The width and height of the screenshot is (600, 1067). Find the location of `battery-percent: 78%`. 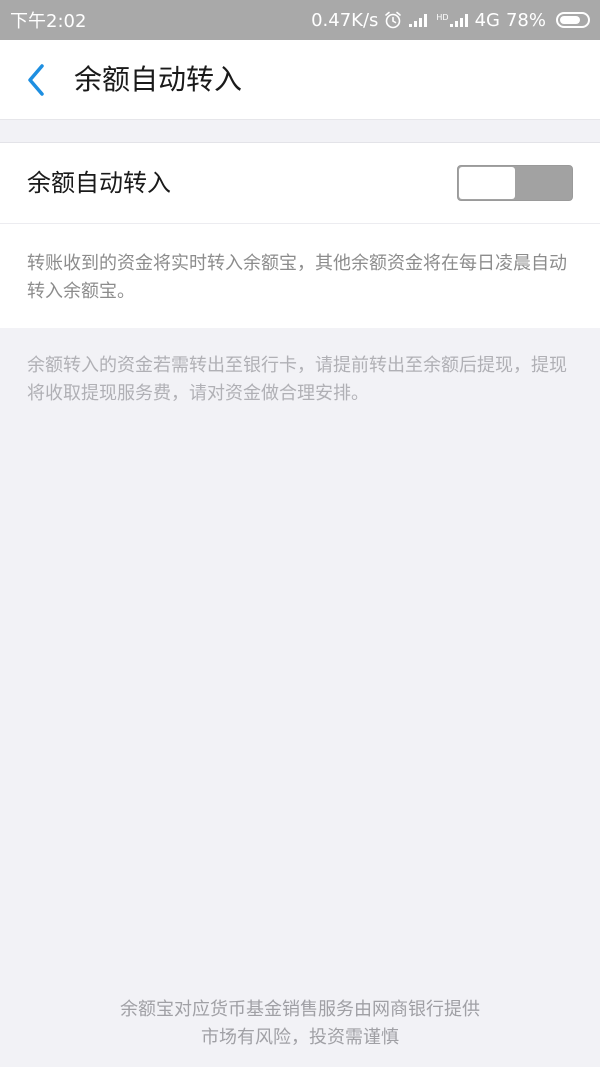

battery-percent: 78% is located at coordinates (525, 20).